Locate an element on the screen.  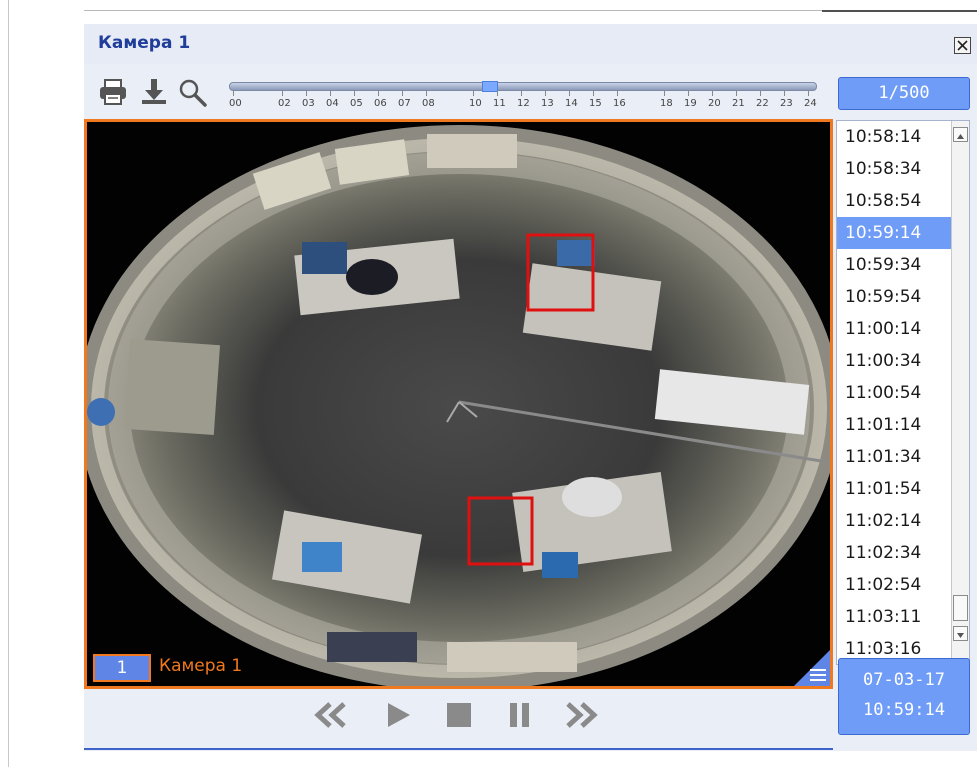
tick-label: 15 is located at coordinates (595, 100).